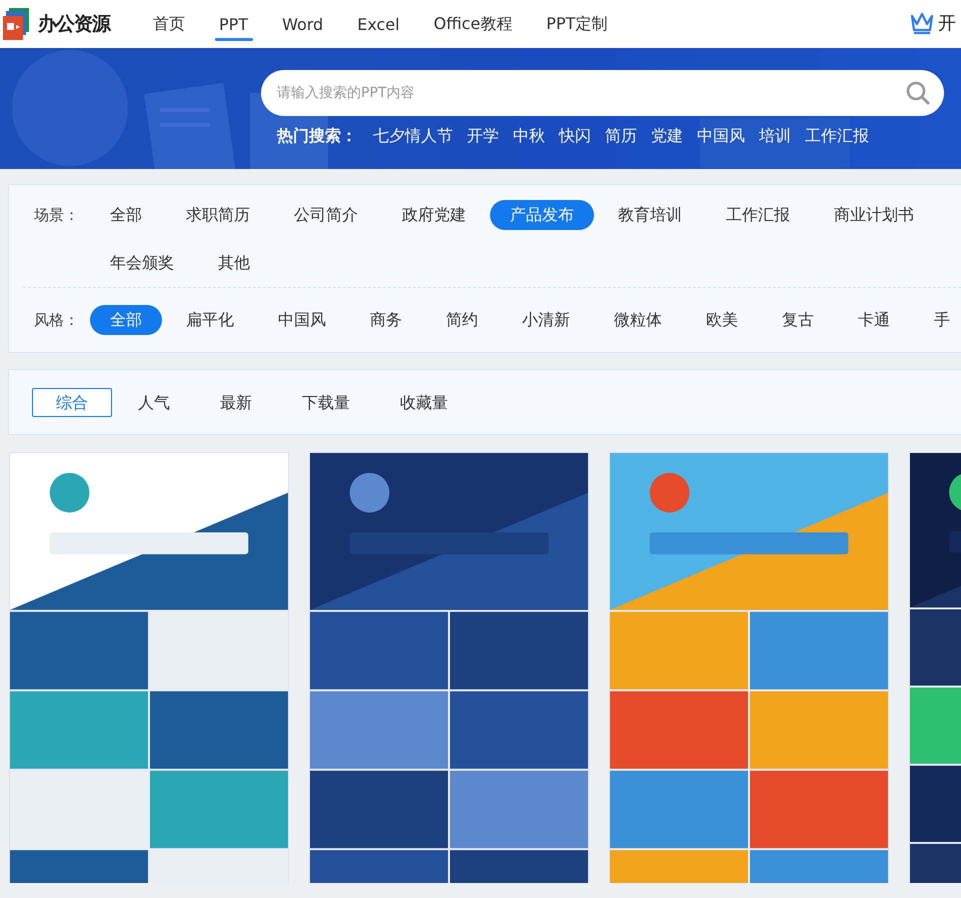 This screenshot has width=961, height=898. What do you see at coordinates (922, 22) in the screenshot?
I see `crown-icon` at bounding box center [922, 22].